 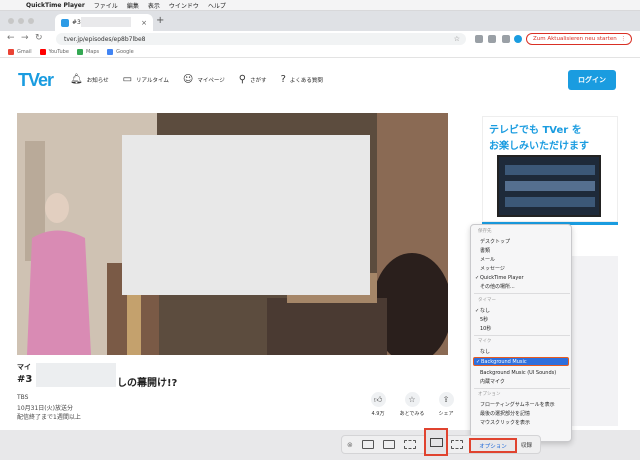 I want to click on menu-item-builtin-mic: 内蔵マイク, so click(x=490, y=381).